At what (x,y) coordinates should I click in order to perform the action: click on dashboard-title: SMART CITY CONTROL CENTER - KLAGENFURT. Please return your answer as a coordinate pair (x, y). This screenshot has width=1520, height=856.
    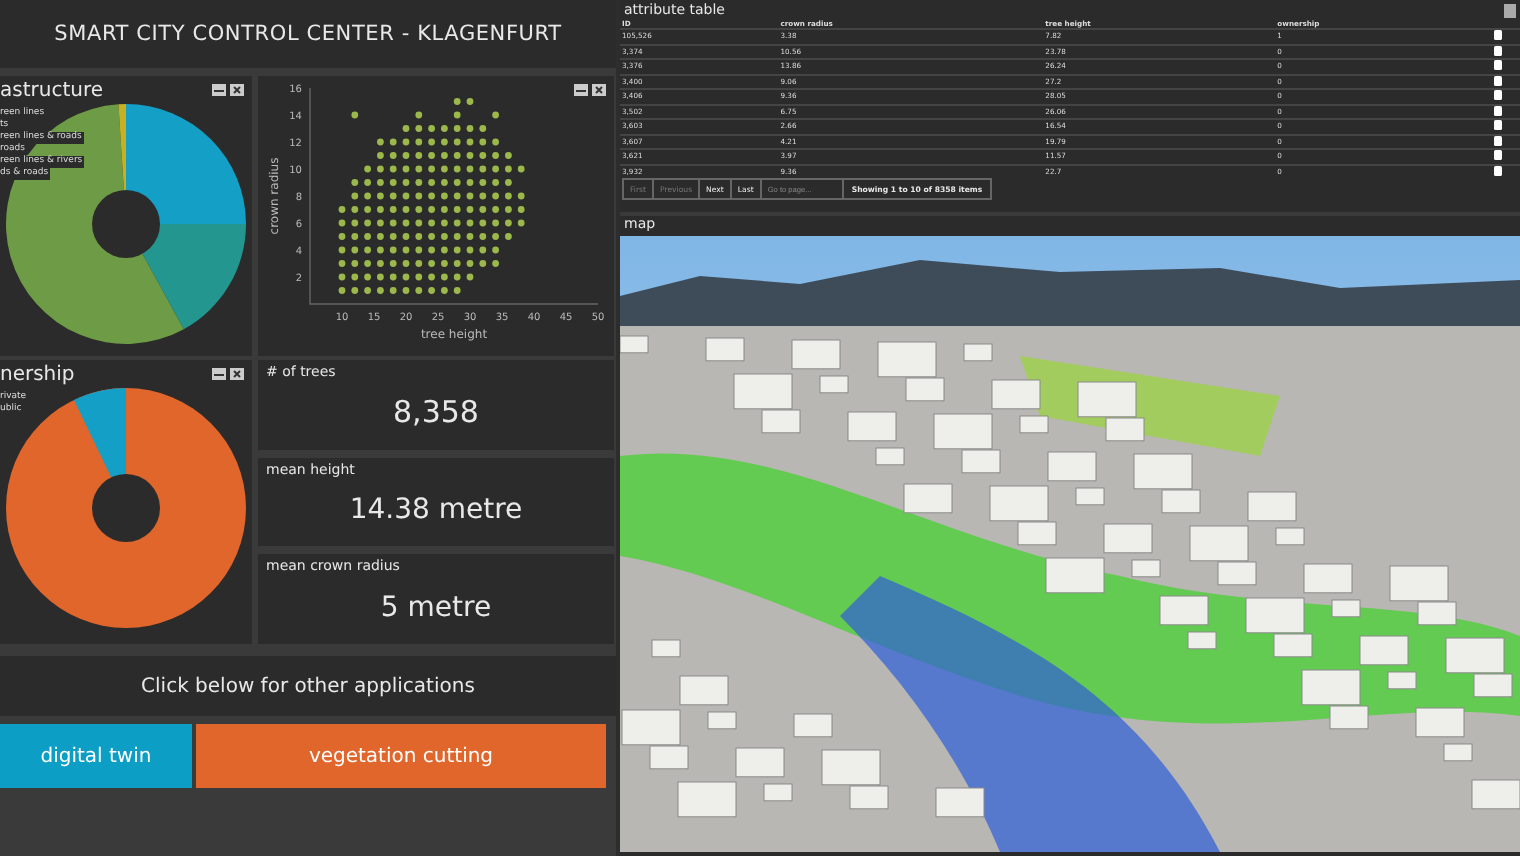
    Looking at the image, I should click on (308, 34).